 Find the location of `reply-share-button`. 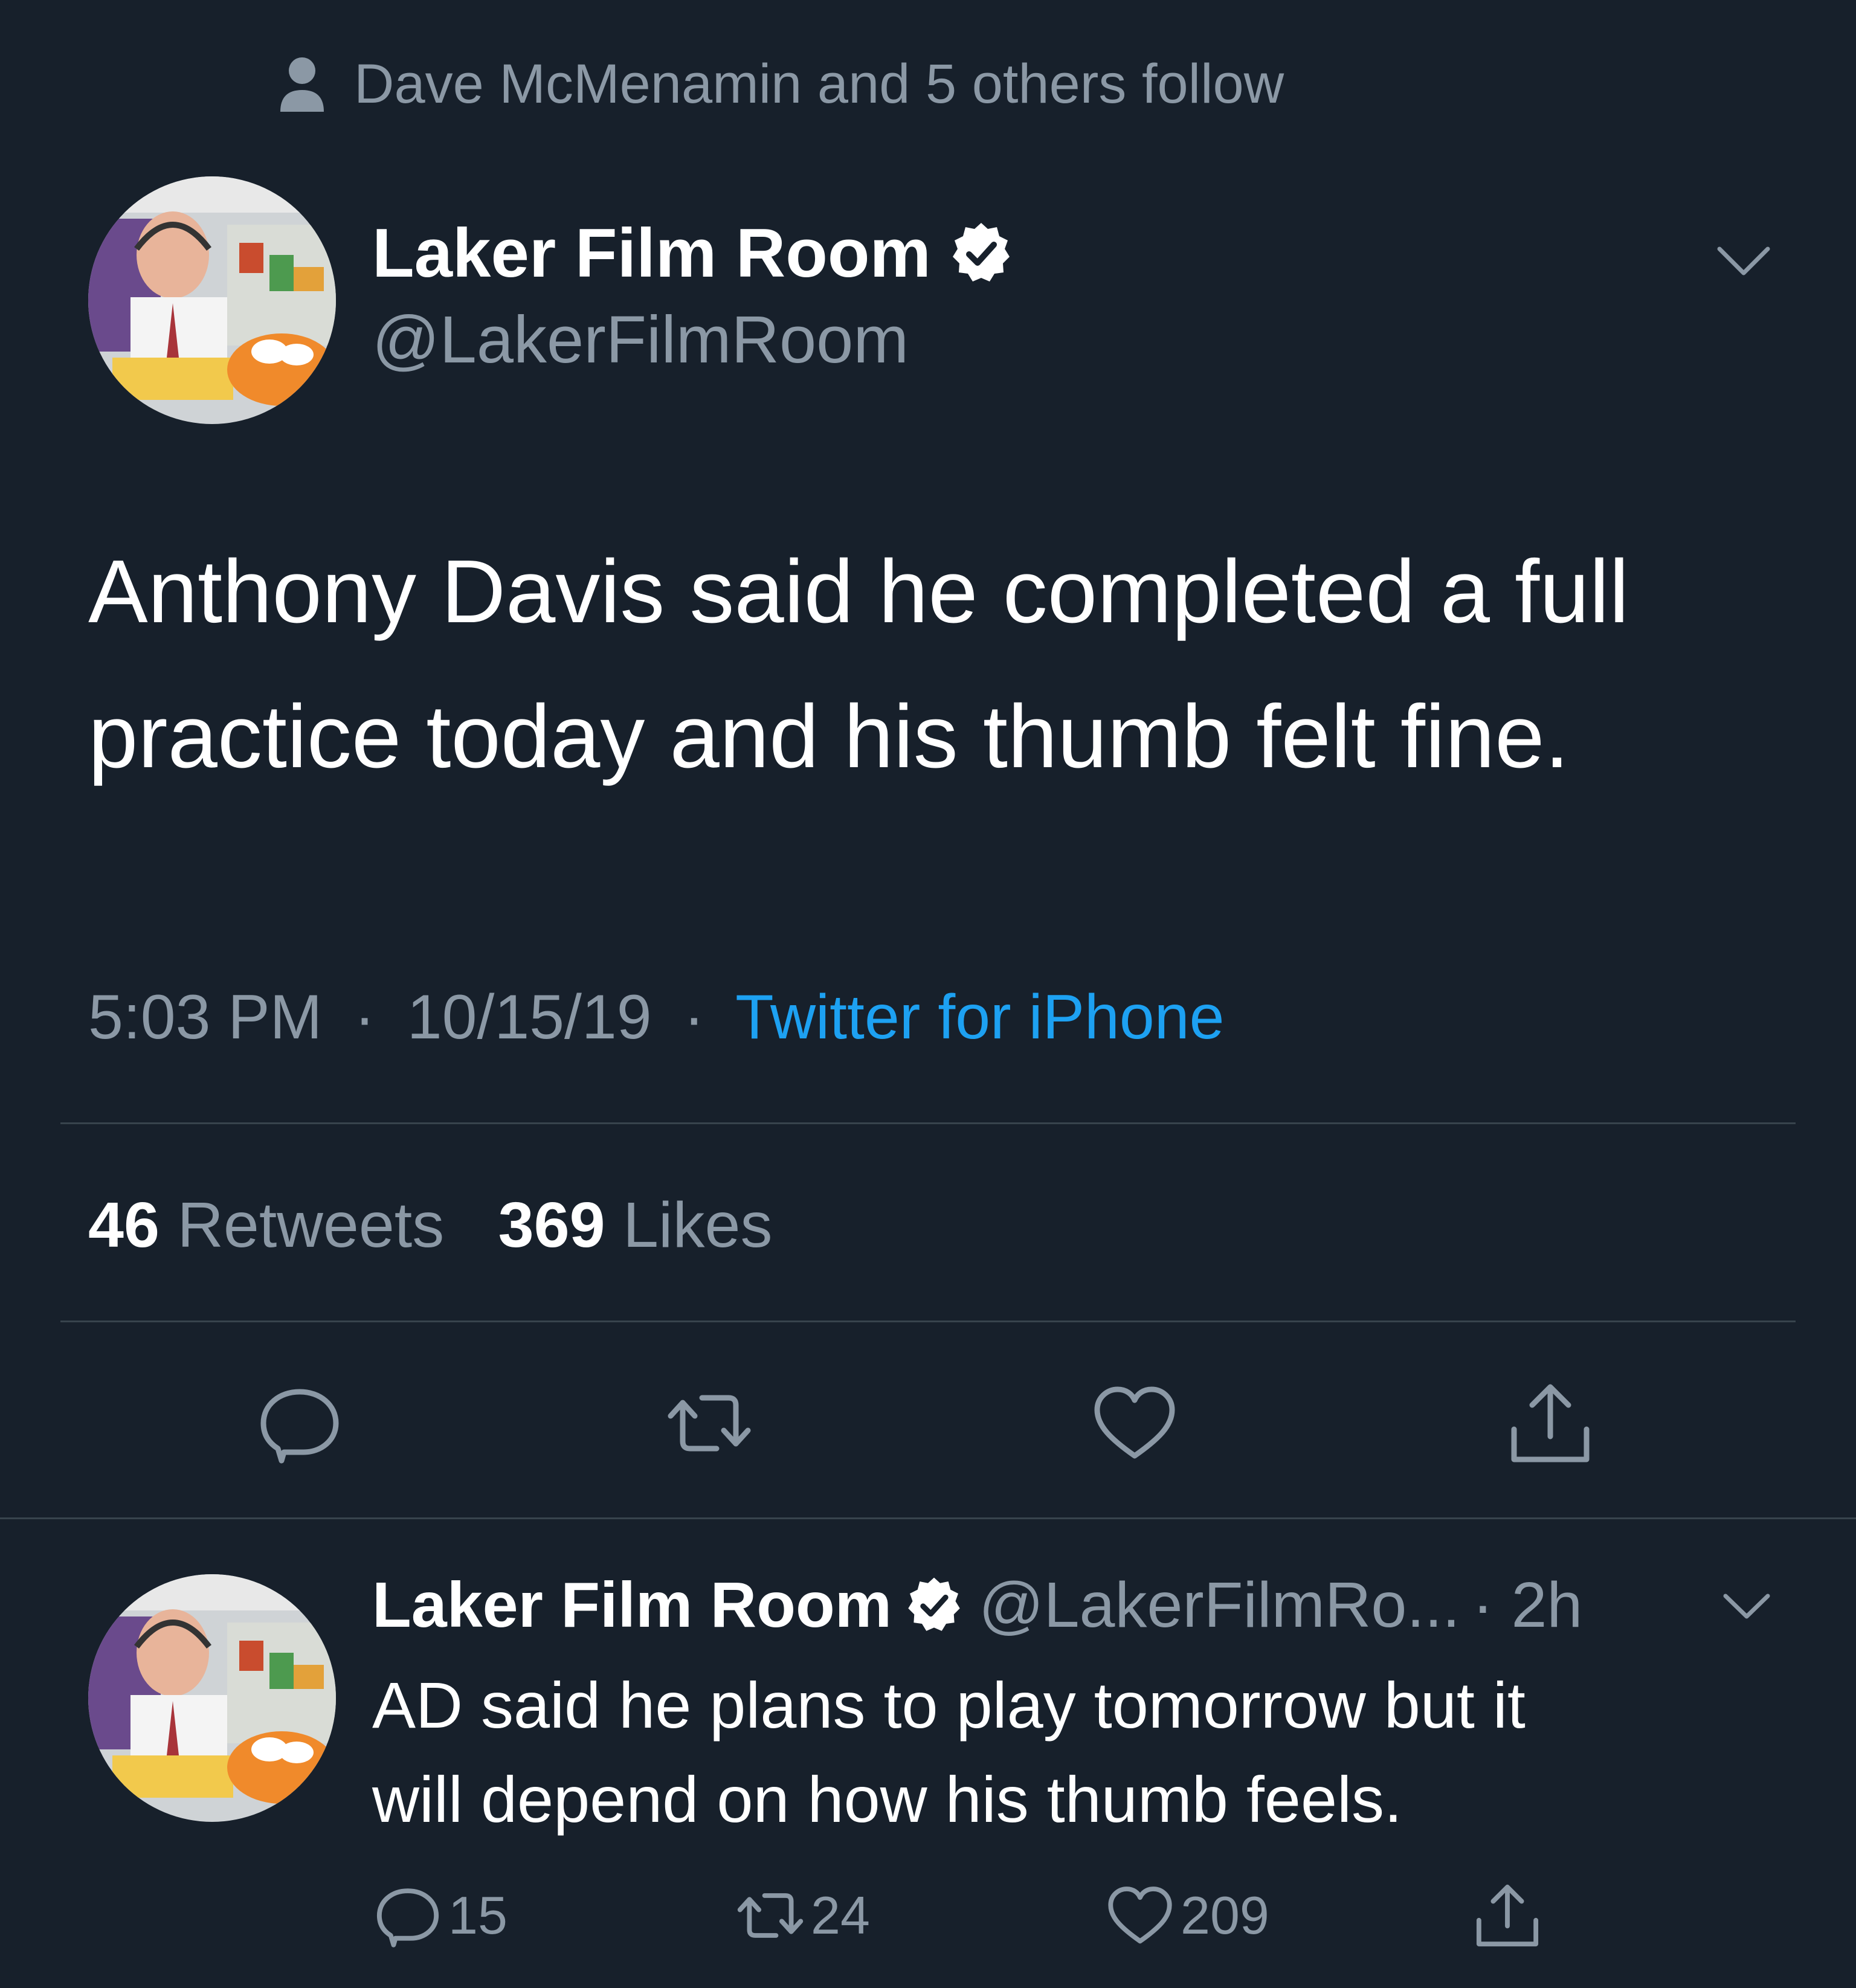

reply-share-button is located at coordinates (1511, 1915).